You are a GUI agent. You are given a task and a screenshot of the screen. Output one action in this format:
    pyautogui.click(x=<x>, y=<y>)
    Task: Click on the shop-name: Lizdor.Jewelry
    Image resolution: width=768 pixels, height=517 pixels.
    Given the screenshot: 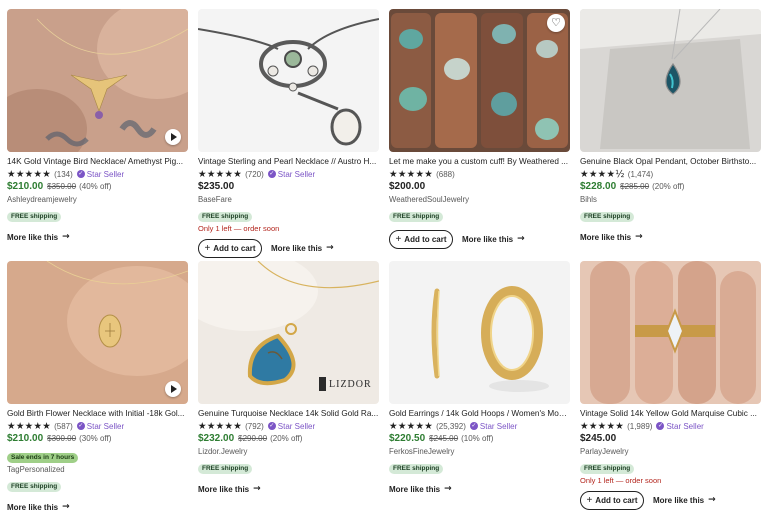 What is the action you would take?
    pyautogui.click(x=288, y=451)
    